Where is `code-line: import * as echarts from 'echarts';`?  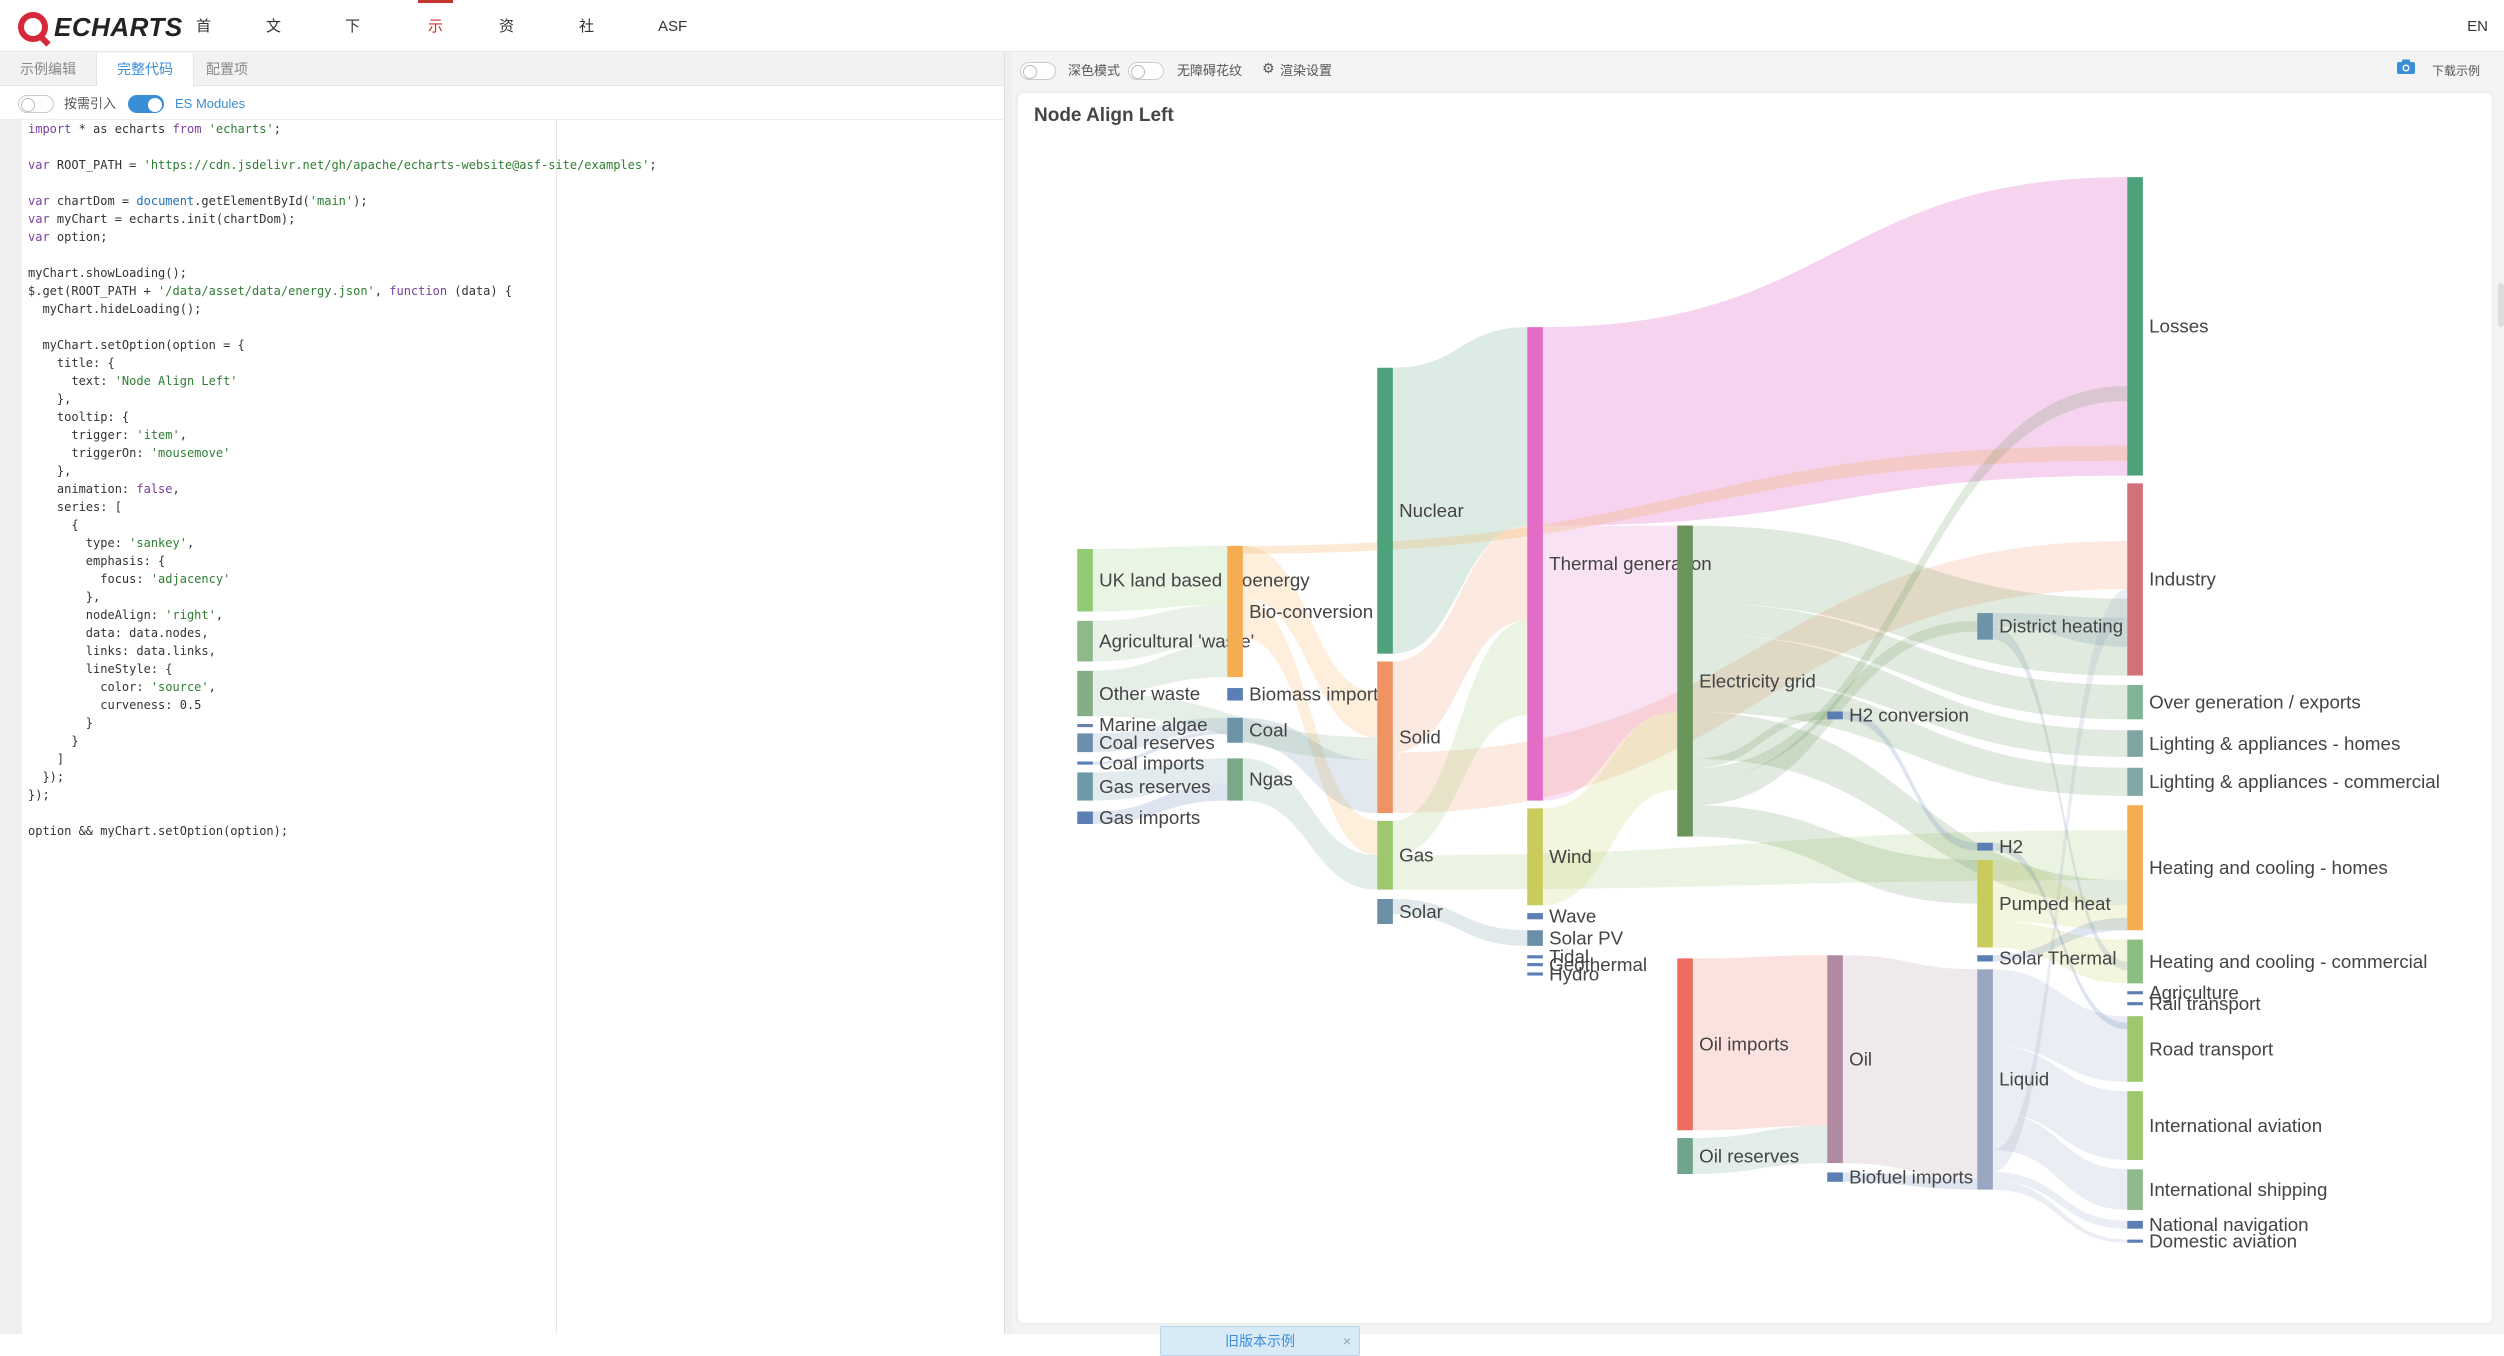
code-line: import * as echarts from 'echarts'; is located at coordinates (154, 129).